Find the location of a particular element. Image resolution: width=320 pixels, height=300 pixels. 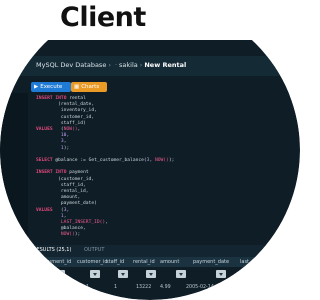

editor-gutter is located at coordinates (14, 168).